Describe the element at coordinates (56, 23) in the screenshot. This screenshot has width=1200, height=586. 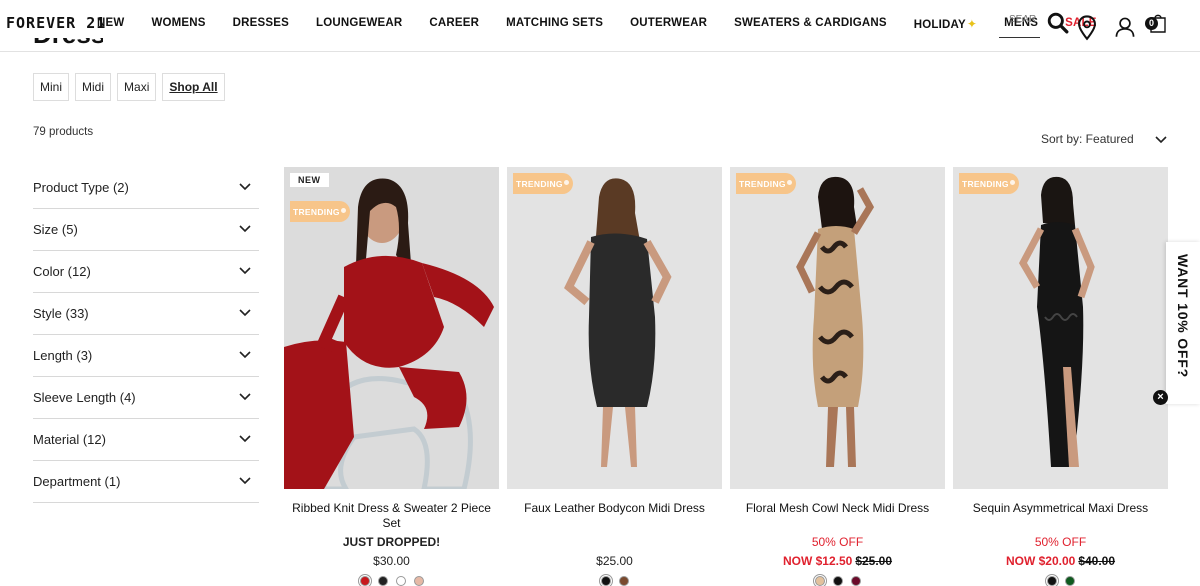
I see `brand-logo: FOREVER 21` at that location.